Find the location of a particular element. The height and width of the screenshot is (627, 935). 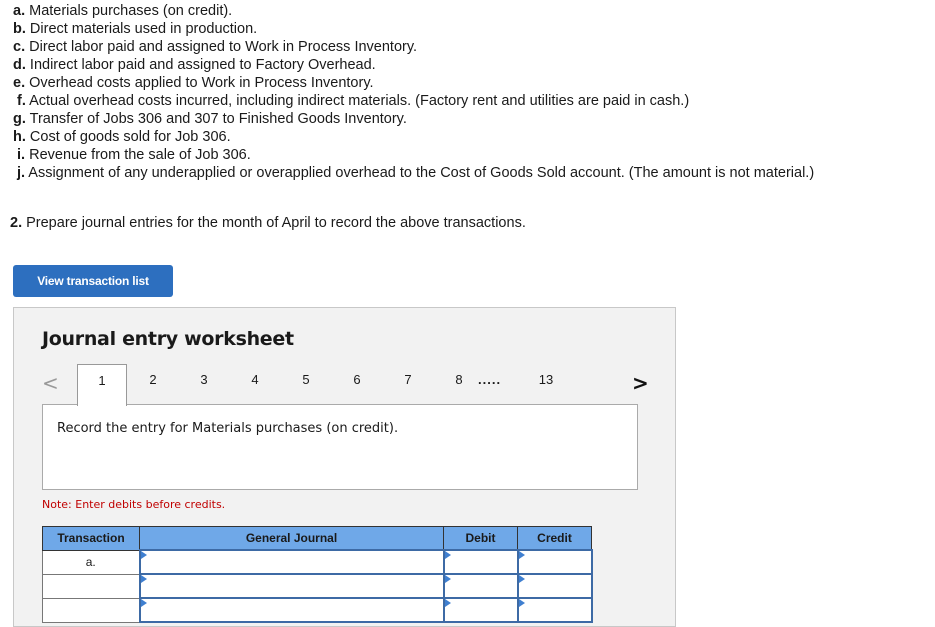

item-letter: j. is located at coordinates (21, 173).